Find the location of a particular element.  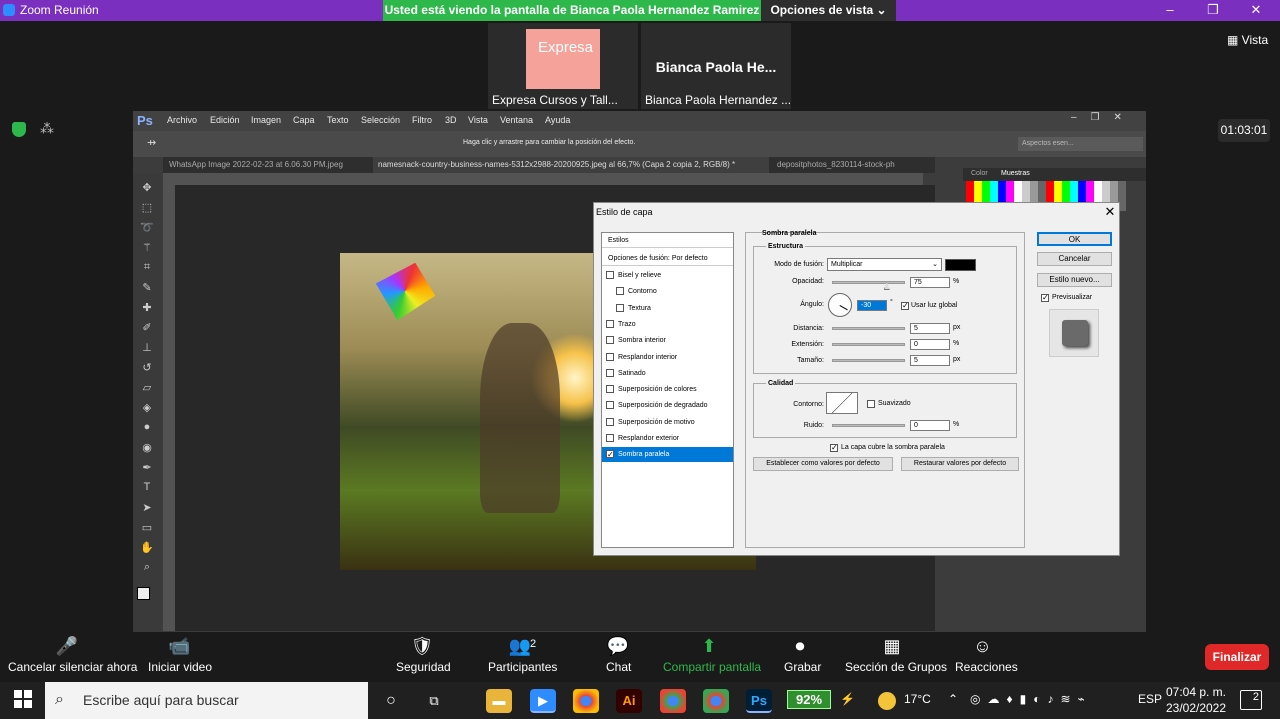

marquee-tool-icon: ⬚ is located at coordinates (147, 208).